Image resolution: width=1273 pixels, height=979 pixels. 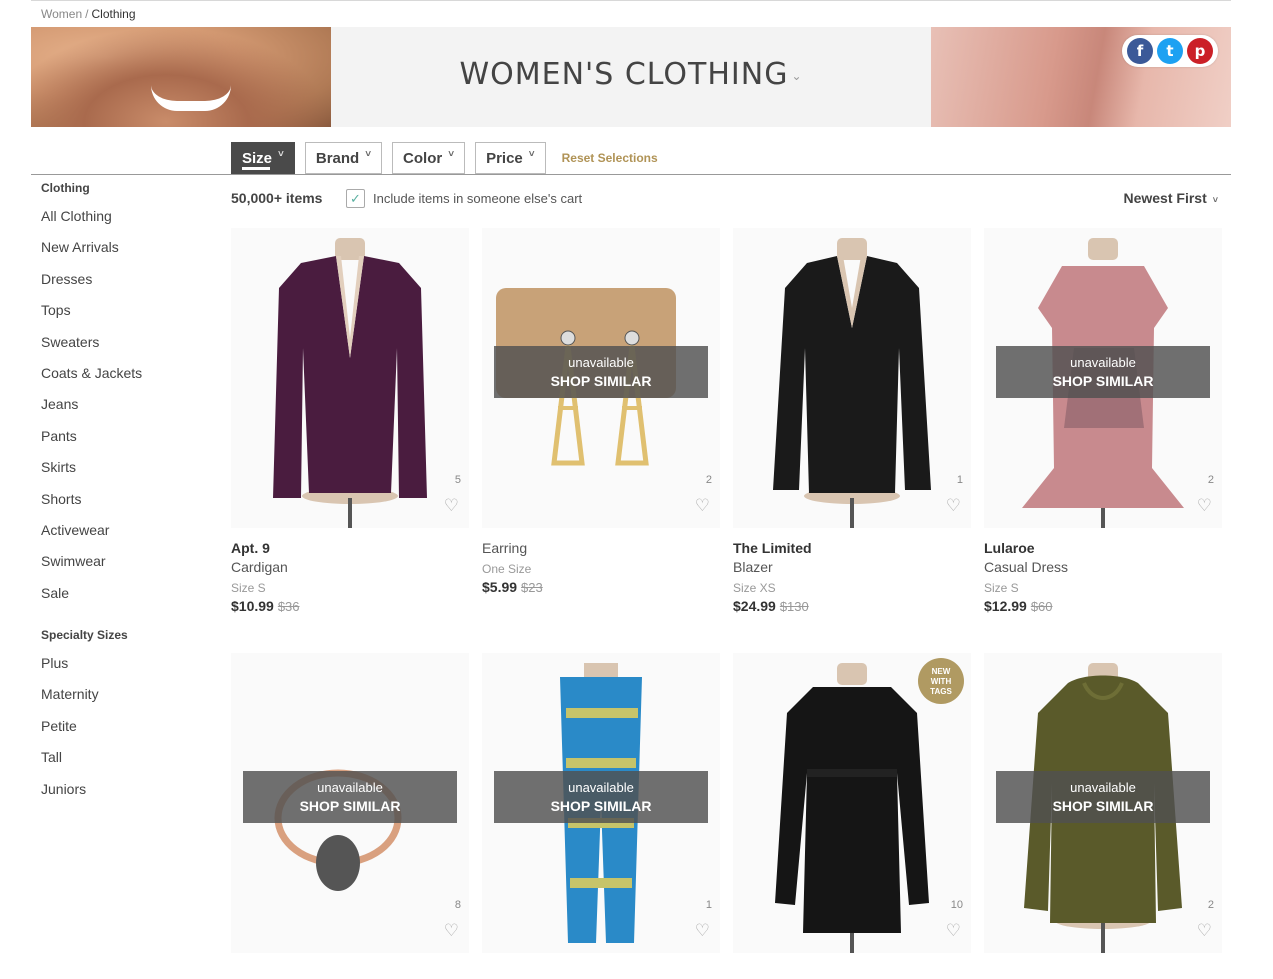 I want to click on sidebar-item-sweaters: Sweaters, so click(x=126, y=349).